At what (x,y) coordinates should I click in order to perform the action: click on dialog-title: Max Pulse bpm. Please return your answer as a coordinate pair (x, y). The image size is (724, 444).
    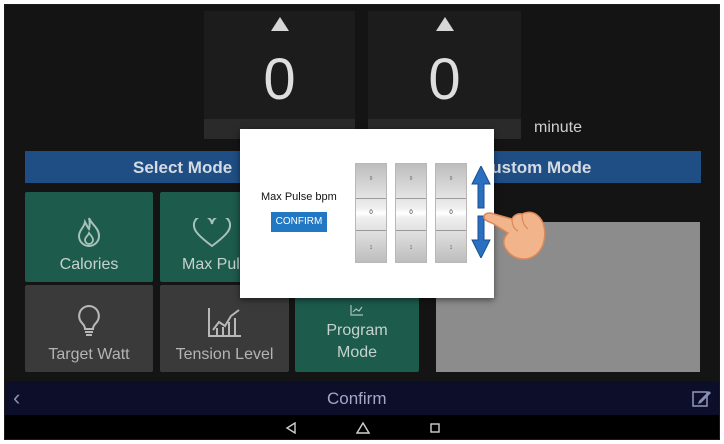
    Looking at the image, I should click on (299, 197).